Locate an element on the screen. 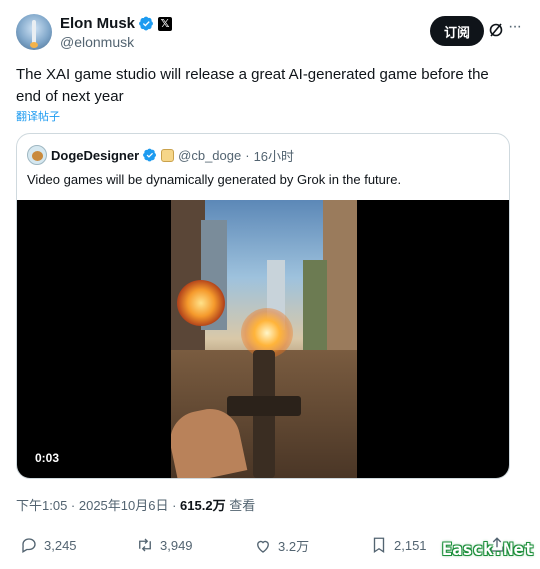 The height and width of the screenshot is (569, 540). bookmark-icon is located at coordinates (379, 545).